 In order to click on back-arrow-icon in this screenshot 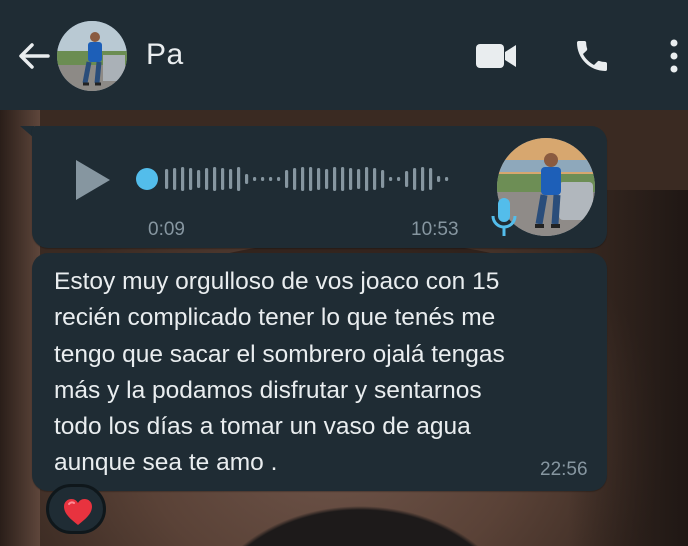, I will do `click(34, 56)`.